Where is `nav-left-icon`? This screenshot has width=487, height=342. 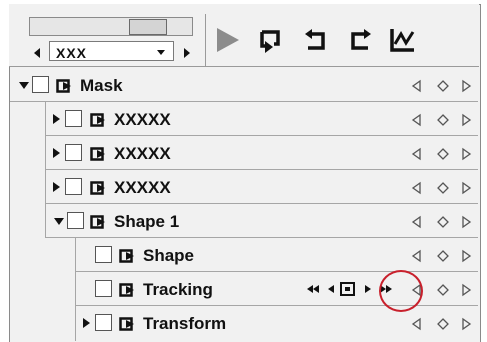
nav-left-icon is located at coordinates (37, 53).